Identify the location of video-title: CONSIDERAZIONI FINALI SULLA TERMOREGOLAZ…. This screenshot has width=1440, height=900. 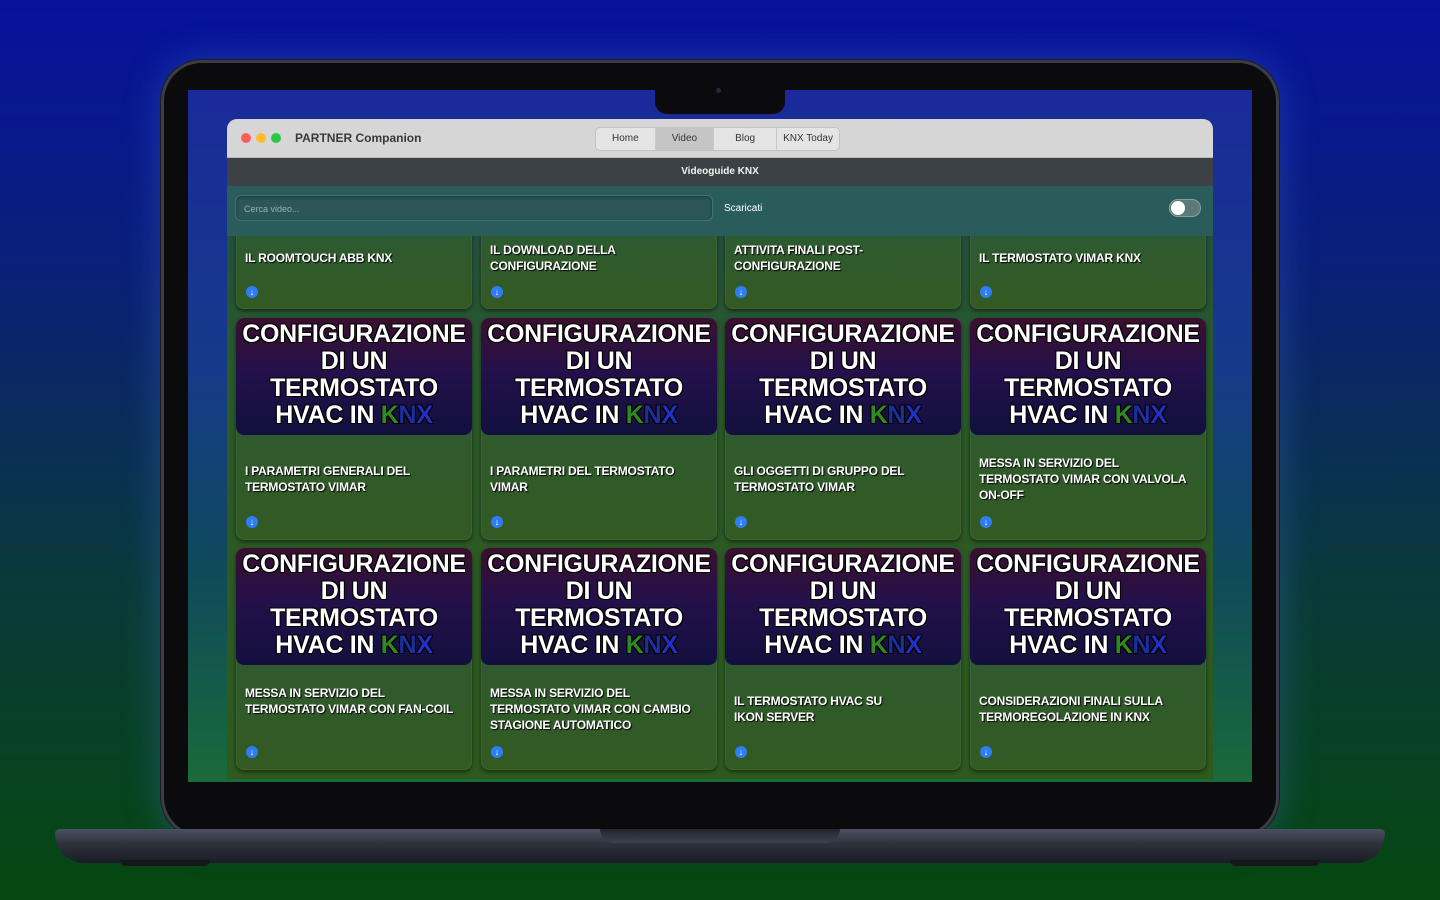
(1071, 709).